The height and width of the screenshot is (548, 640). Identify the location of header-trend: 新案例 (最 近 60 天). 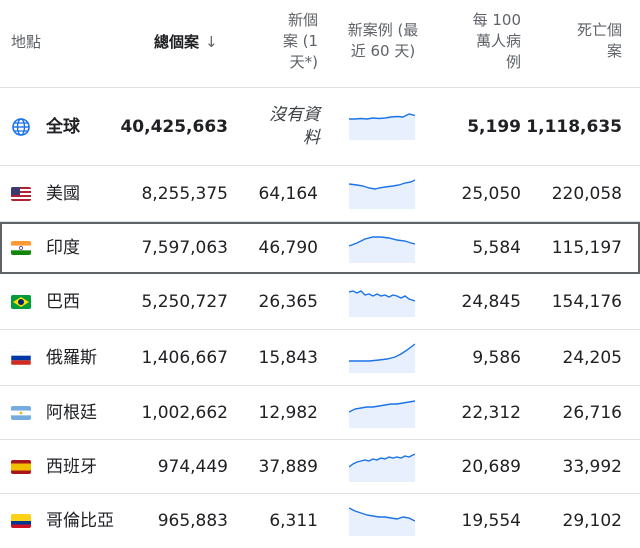
(383, 41).